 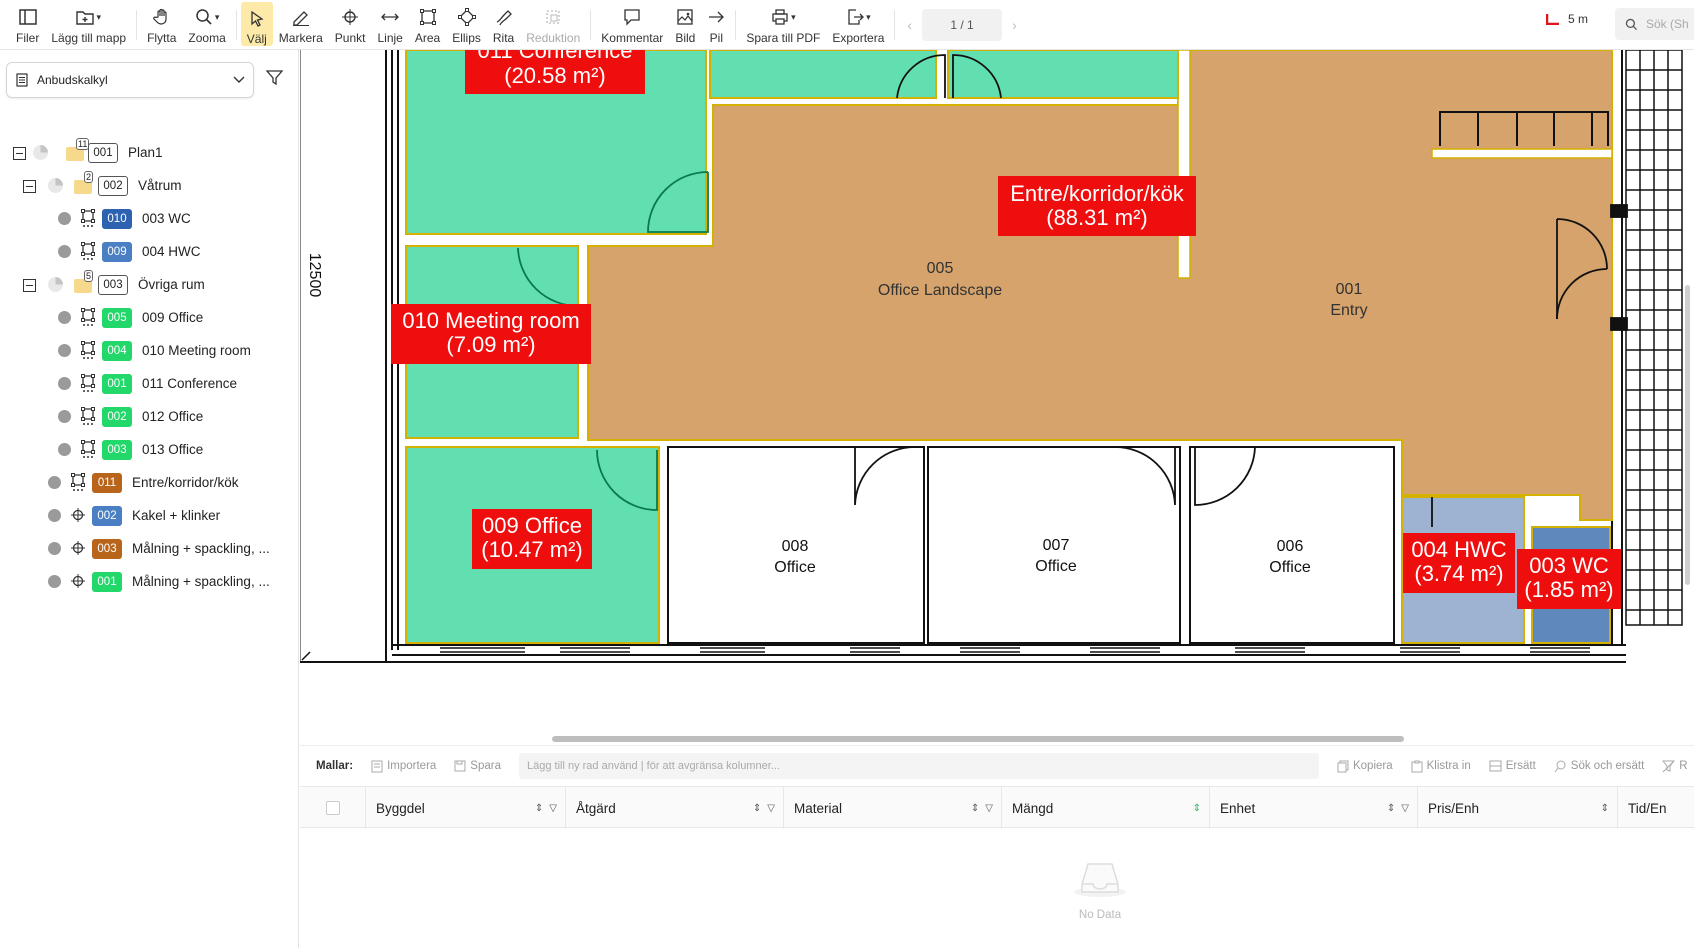 I want to click on folder-icon: 5, so click(x=84, y=281).